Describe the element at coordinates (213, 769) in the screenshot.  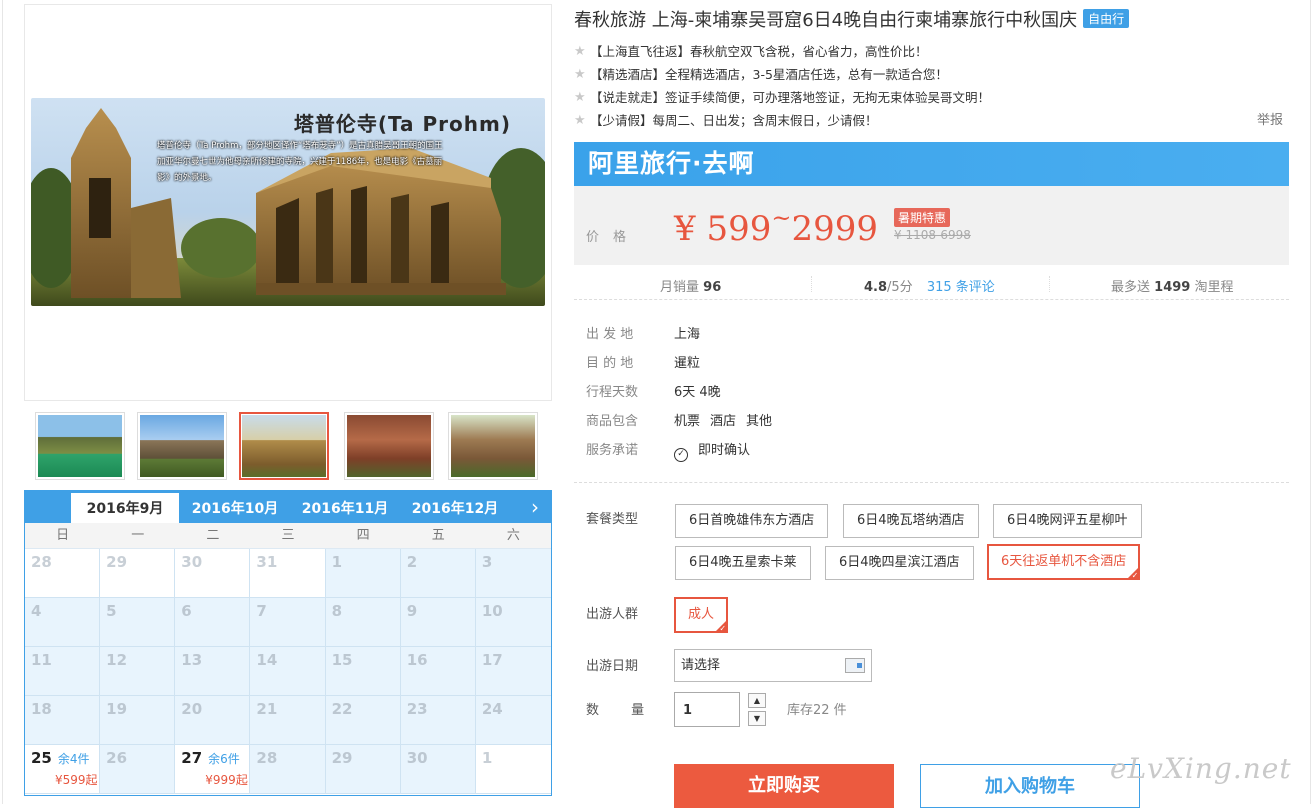
I see `calendar-day-available: 27 余6件 ¥999起` at that location.